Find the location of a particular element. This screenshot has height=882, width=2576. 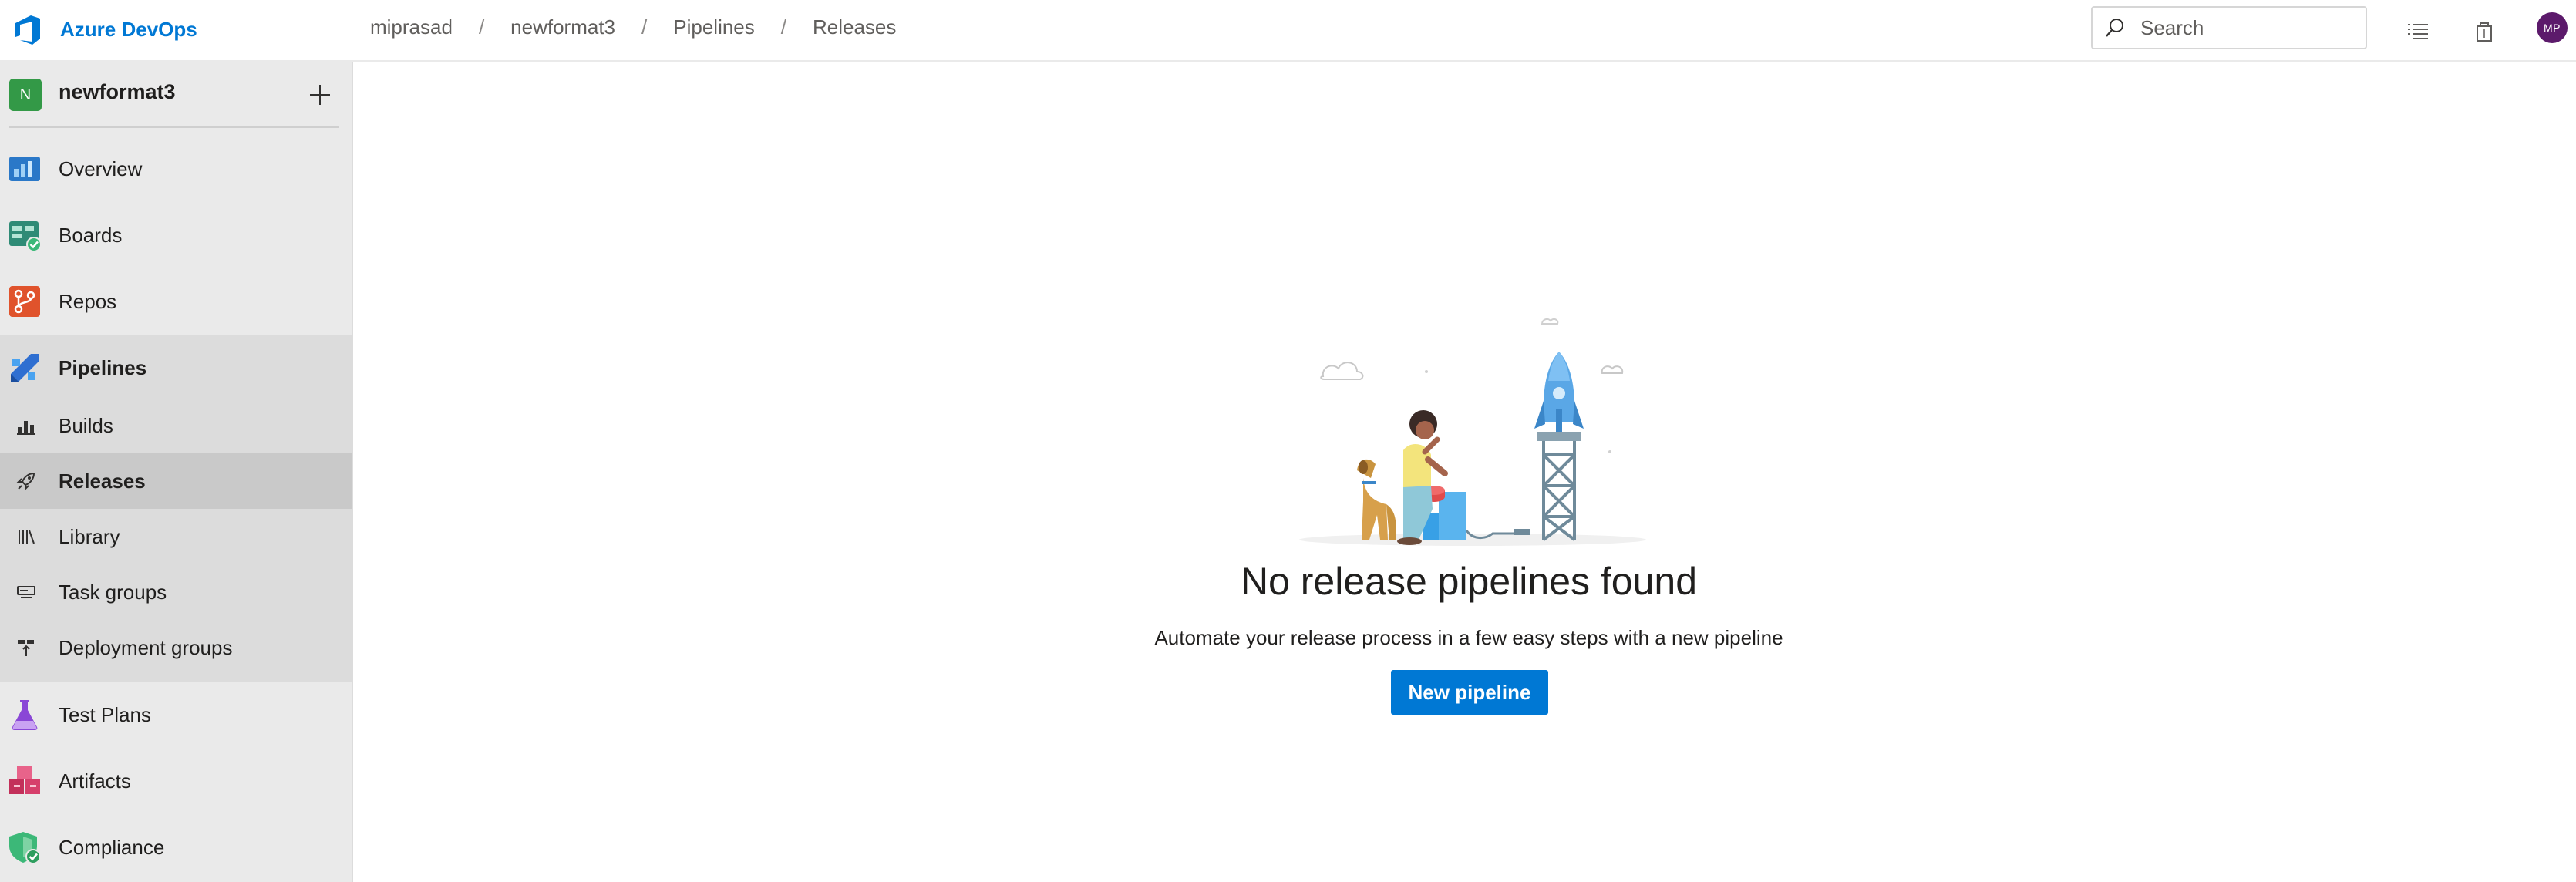

breadcrumb-pipelines: Pipelines is located at coordinates (714, 27).